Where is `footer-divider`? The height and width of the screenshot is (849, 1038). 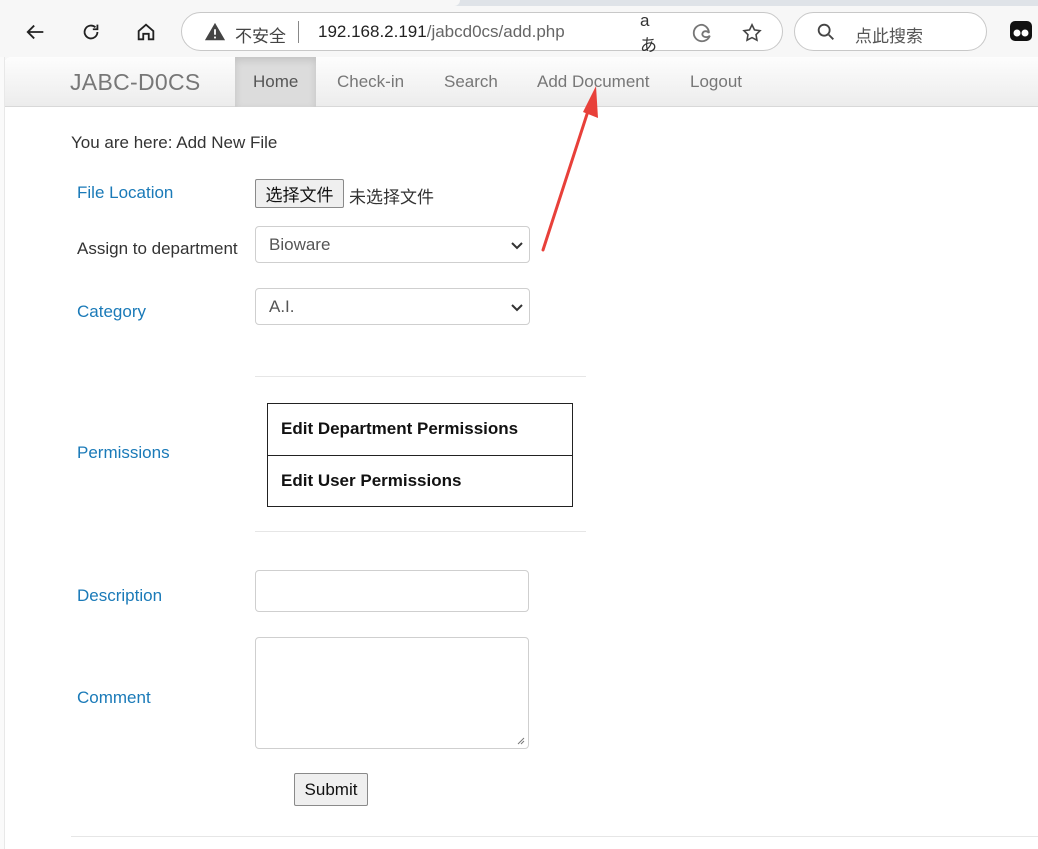
footer-divider is located at coordinates (554, 836).